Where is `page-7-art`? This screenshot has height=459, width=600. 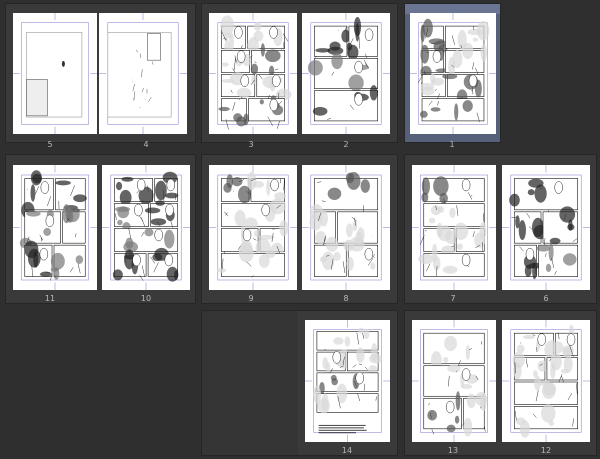 page-7-art is located at coordinates (454, 227).